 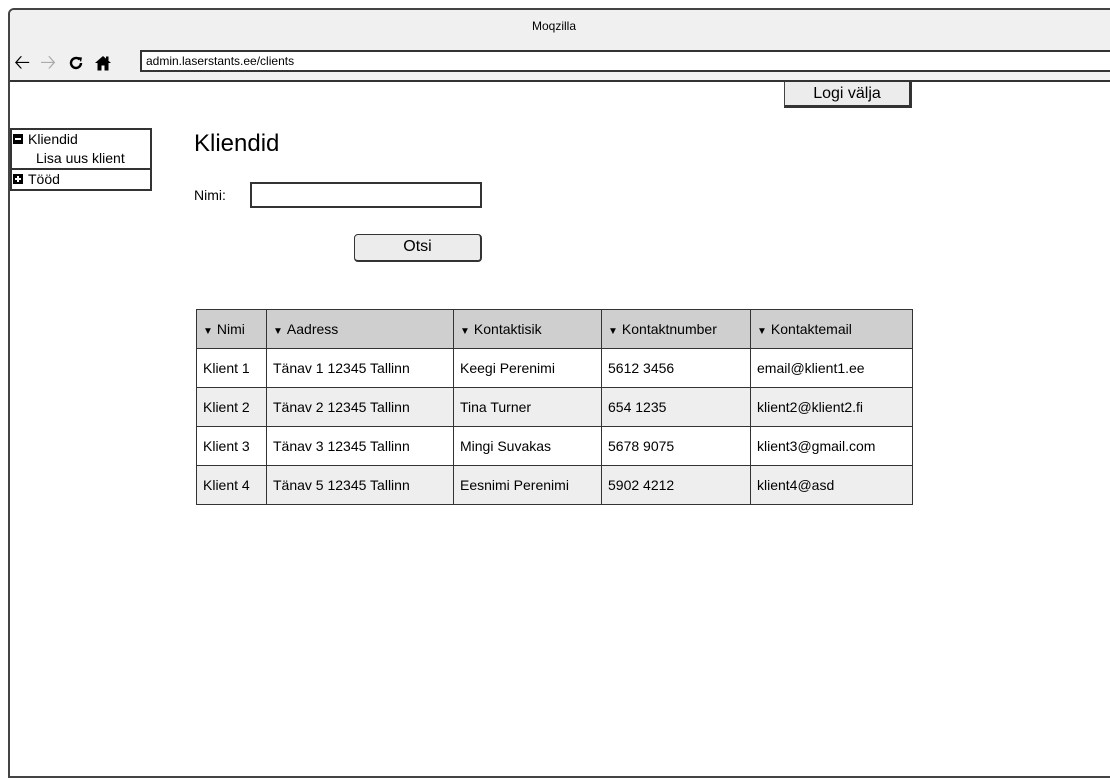 What do you see at coordinates (418, 248) in the screenshot?
I see `search-button: Otsi` at bounding box center [418, 248].